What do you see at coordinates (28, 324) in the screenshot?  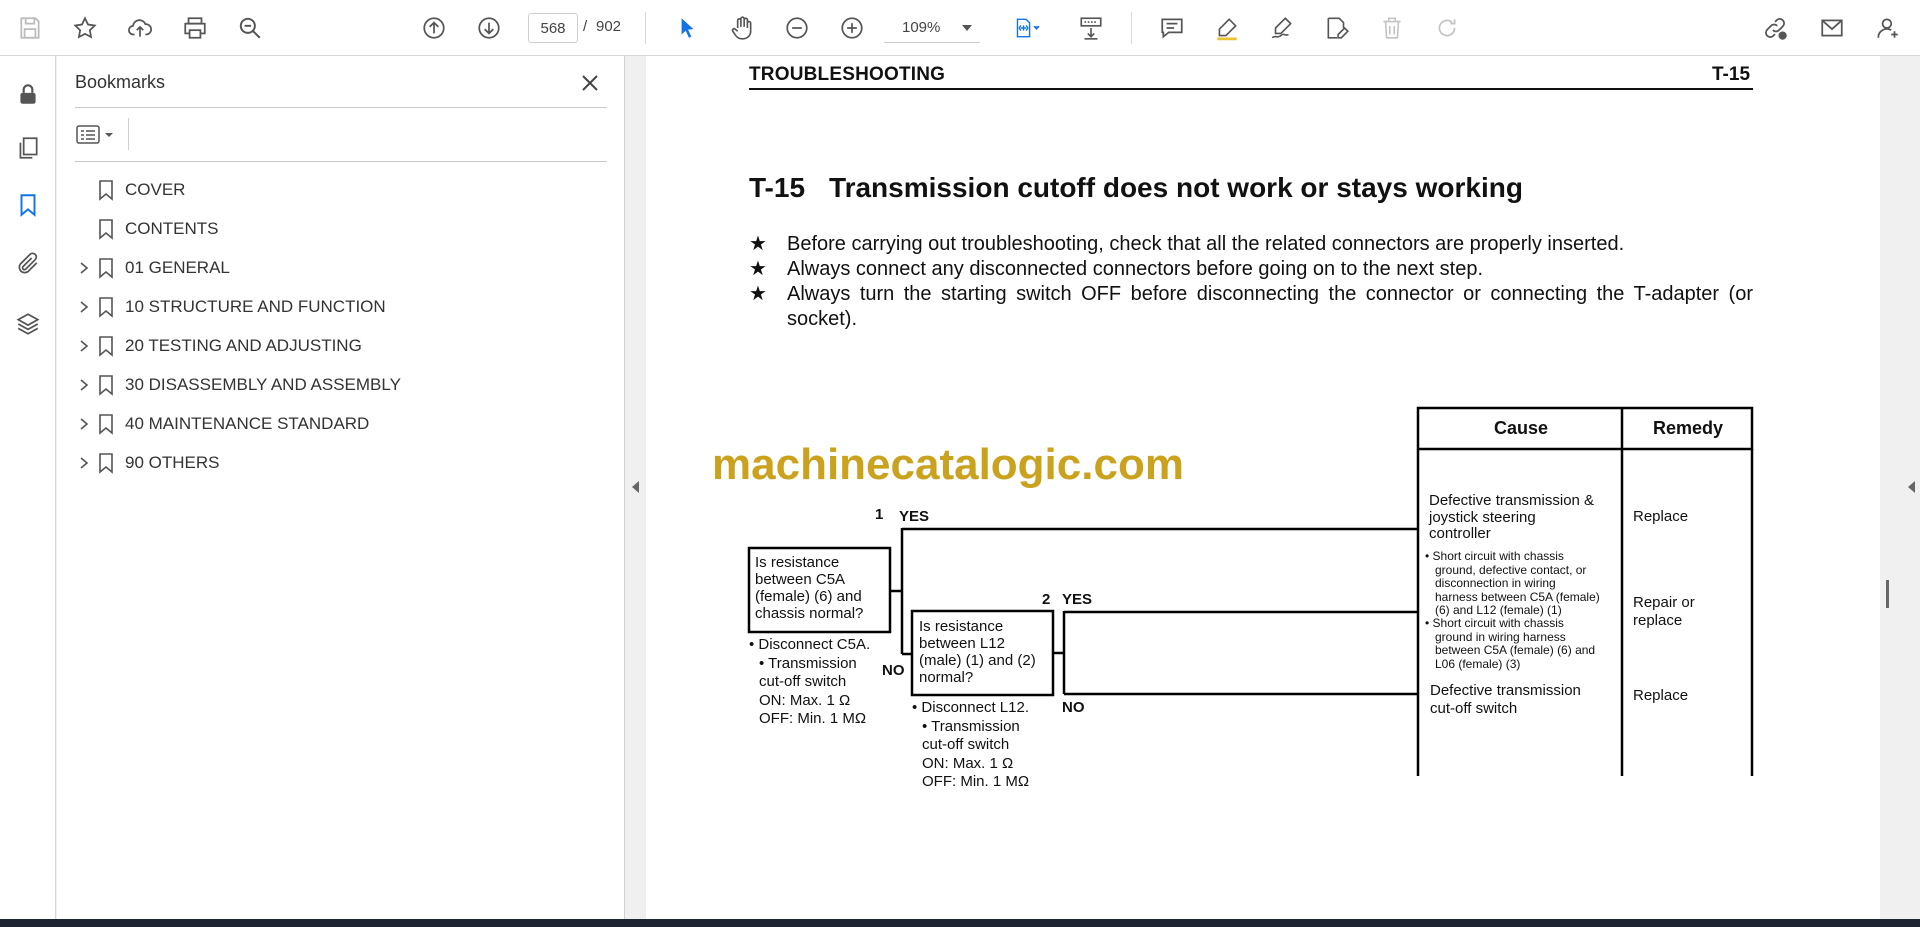 I see `layers-icon` at bounding box center [28, 324].